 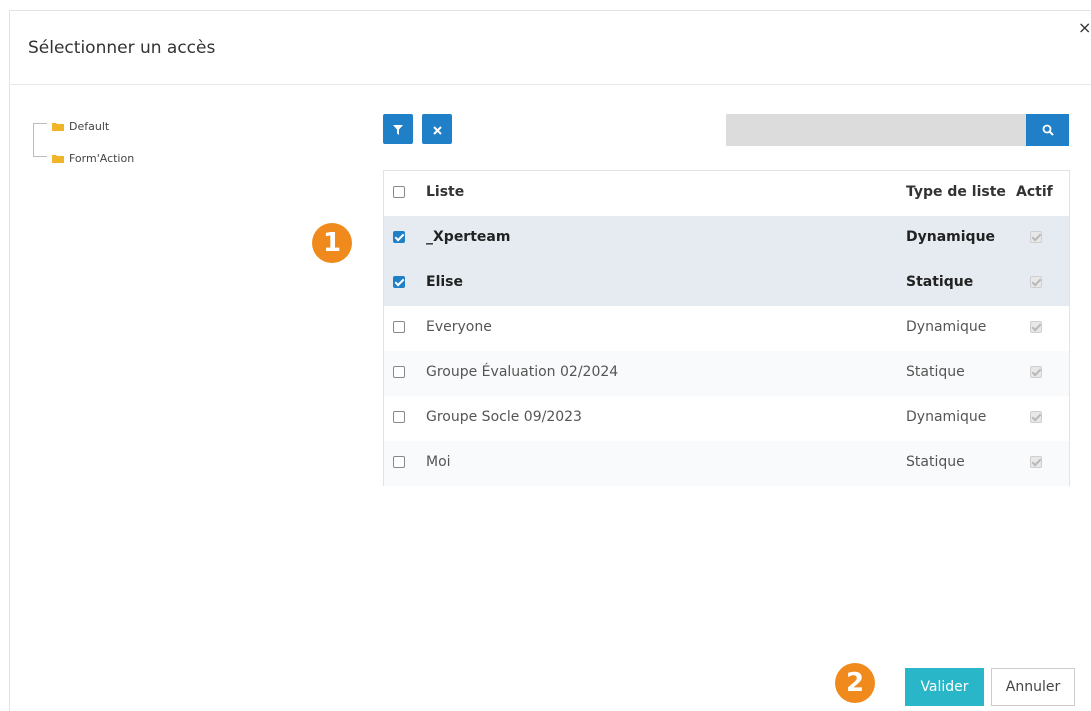 I want to click on tree-item-default: Default, so click(x=80, y=126).